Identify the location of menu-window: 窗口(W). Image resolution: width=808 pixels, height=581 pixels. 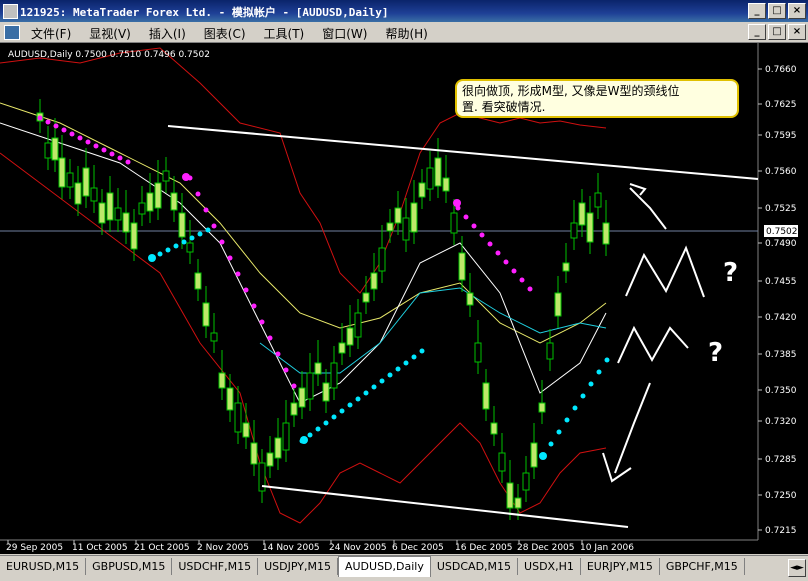
(344, 33).